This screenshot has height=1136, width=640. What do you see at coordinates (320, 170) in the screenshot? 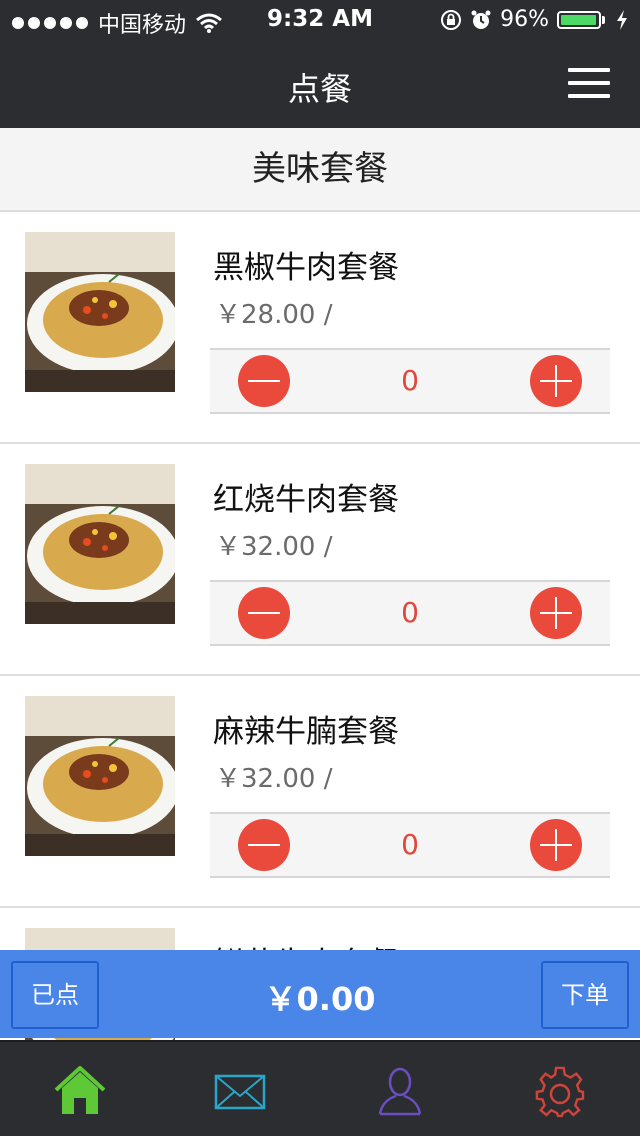
I see `section-title: 美味套餐` at bounding box center [320, 170].